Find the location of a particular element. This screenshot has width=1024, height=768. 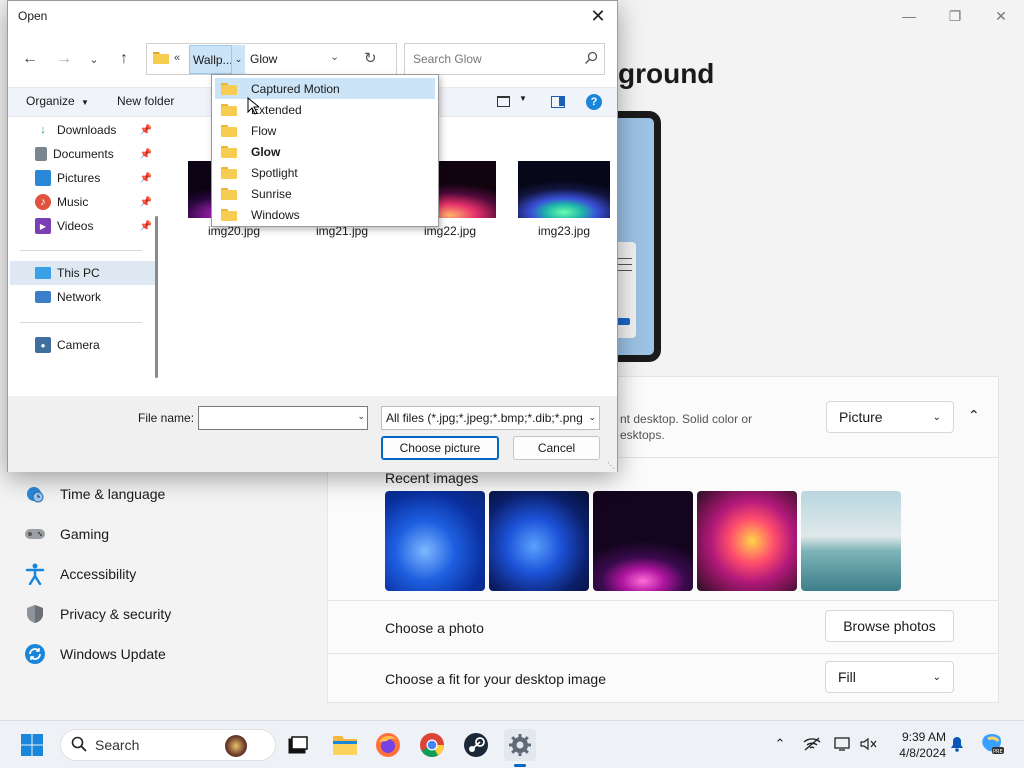

steam-icon is located at coordinates (476, 745).